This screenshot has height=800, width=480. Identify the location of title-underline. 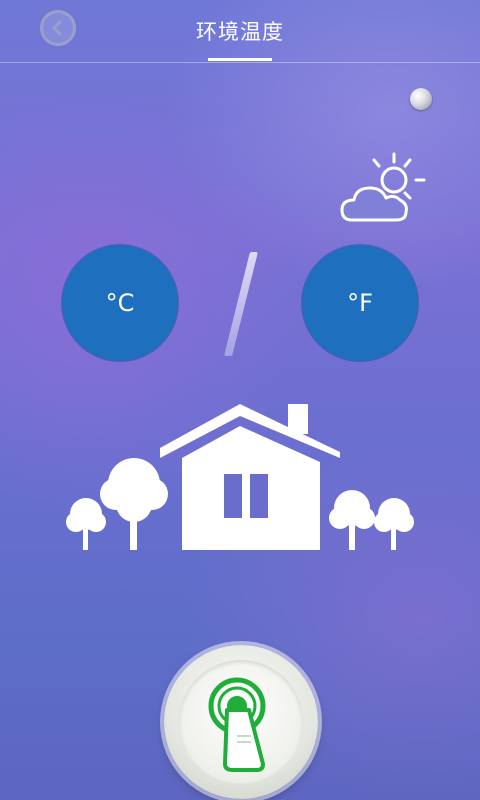
(240, 59).